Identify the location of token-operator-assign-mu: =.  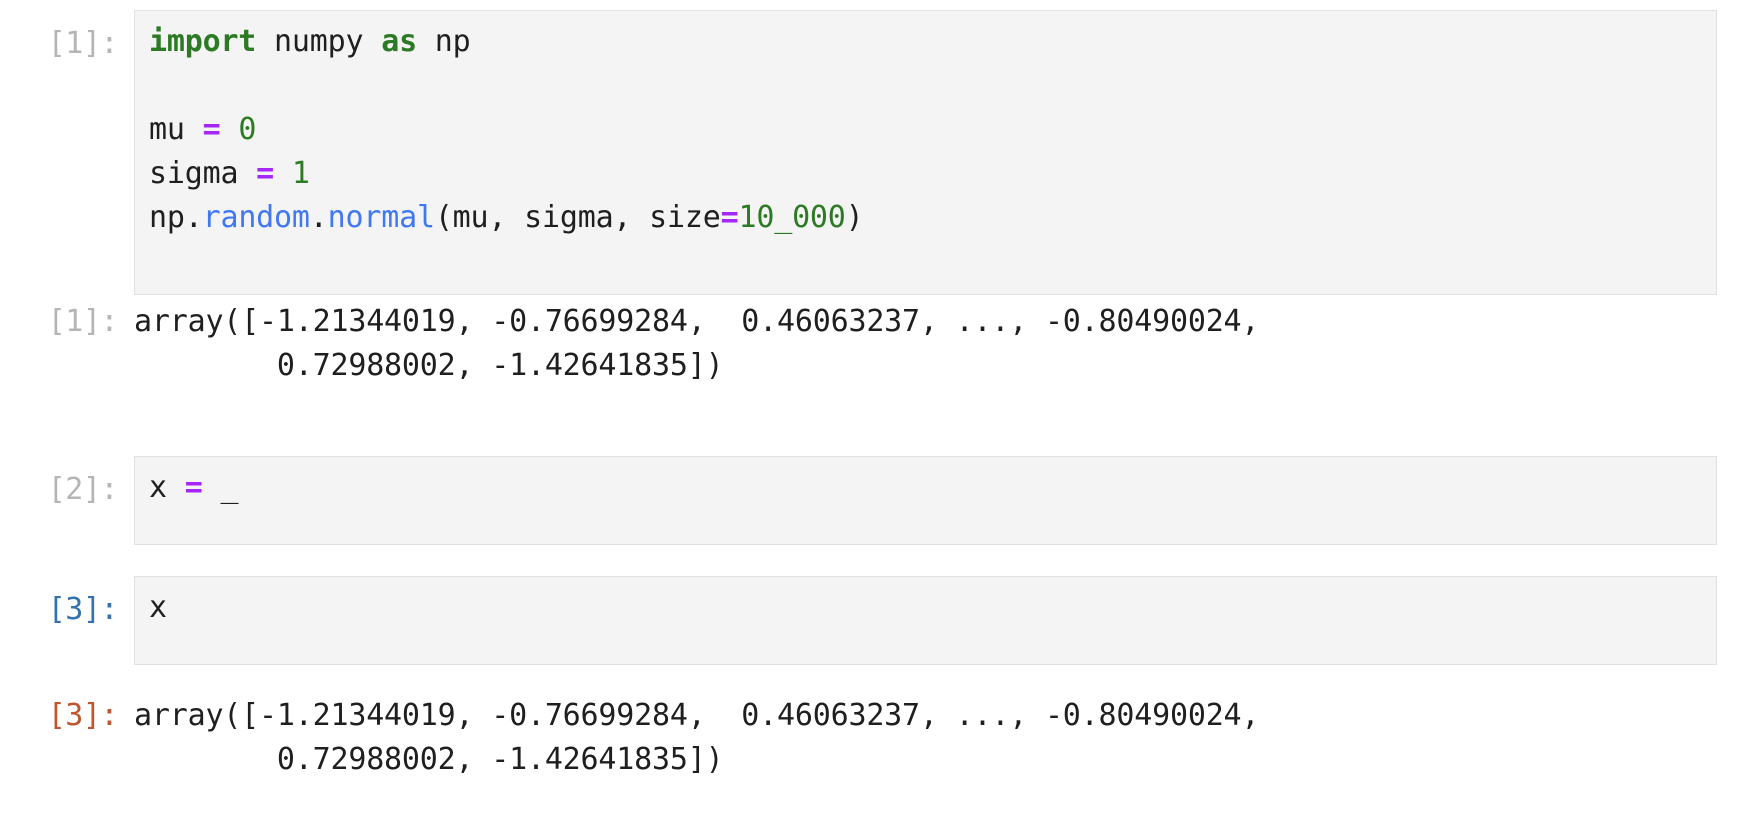
(211, 129).